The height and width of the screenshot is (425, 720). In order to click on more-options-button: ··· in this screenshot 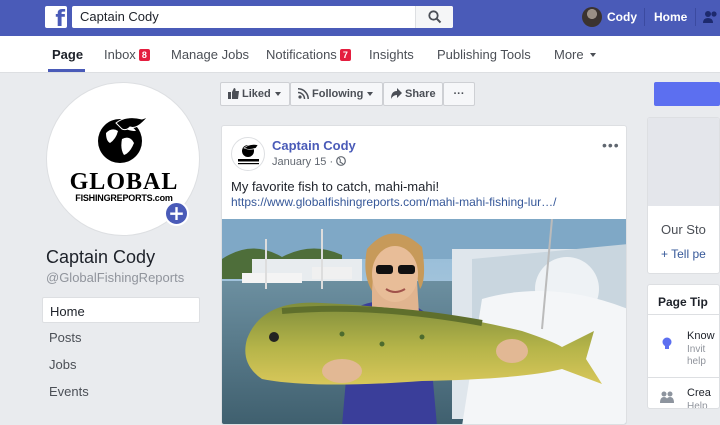, I will do `click(459, 94)`.